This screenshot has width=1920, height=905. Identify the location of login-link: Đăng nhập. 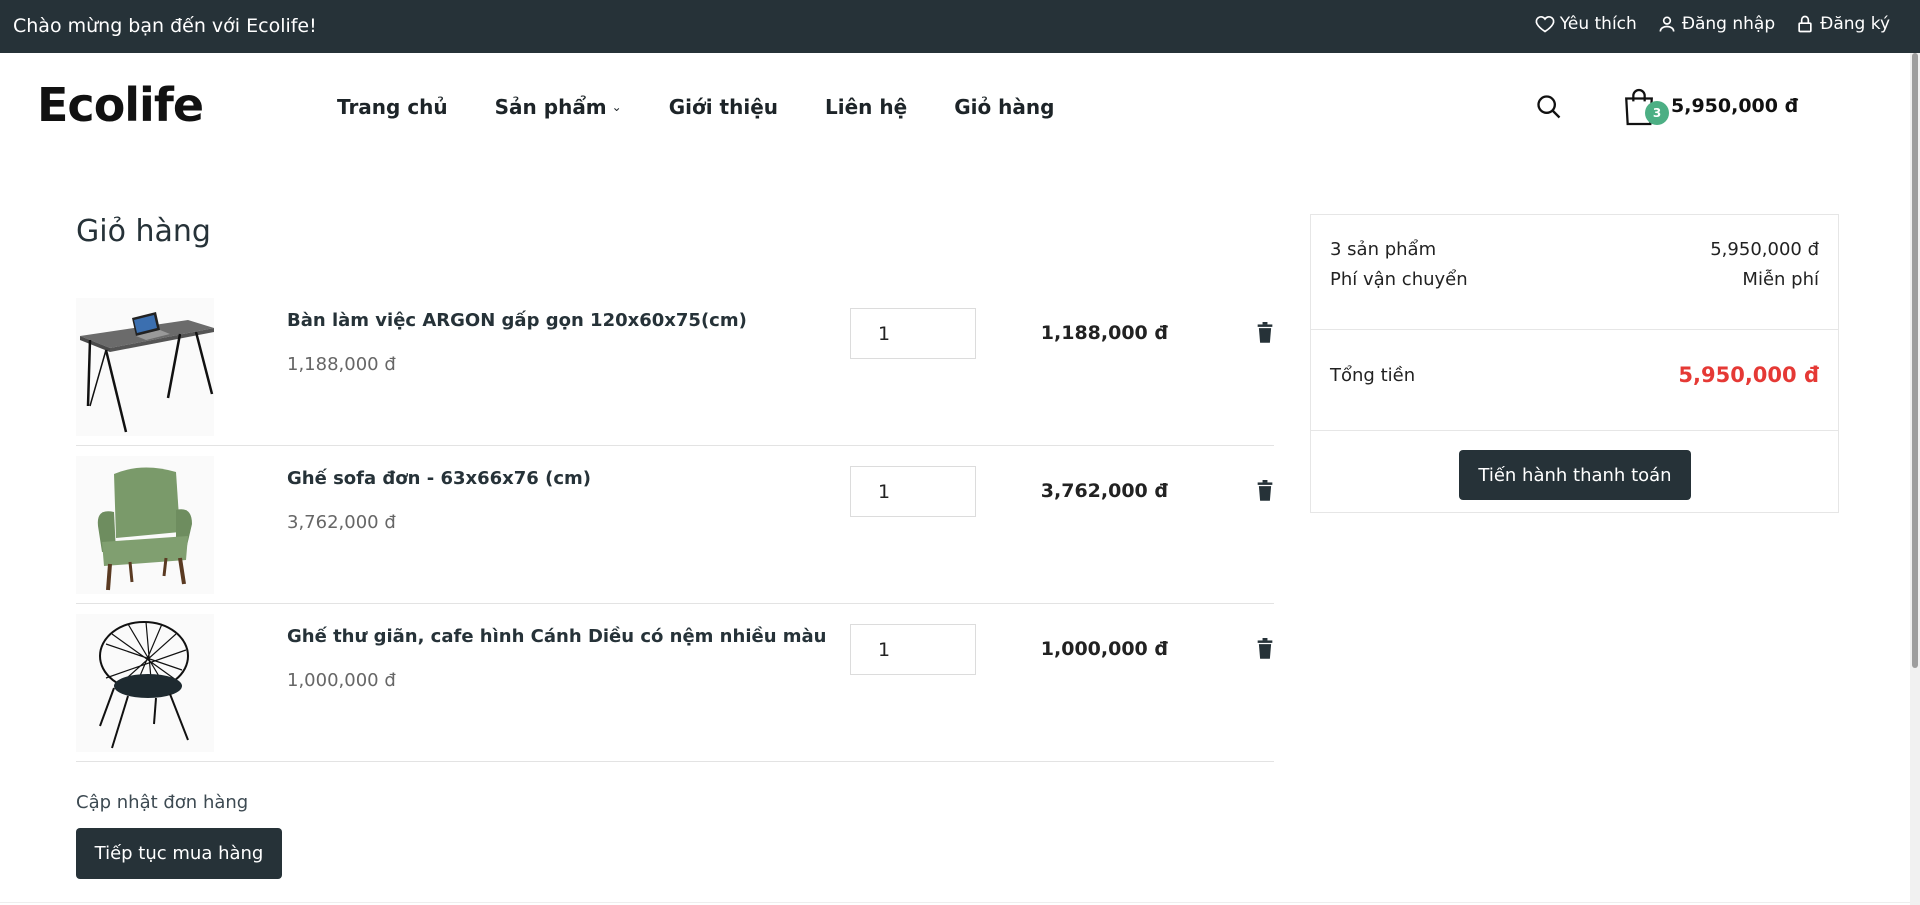
(1716, 24).